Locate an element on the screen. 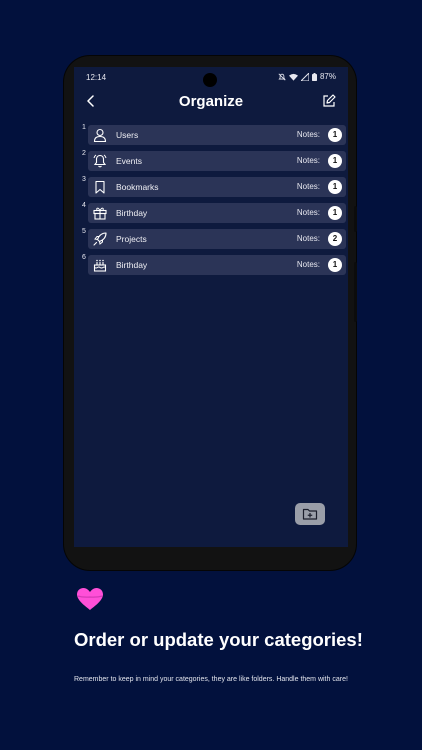  front-camera is located at coordinates (210, 80).